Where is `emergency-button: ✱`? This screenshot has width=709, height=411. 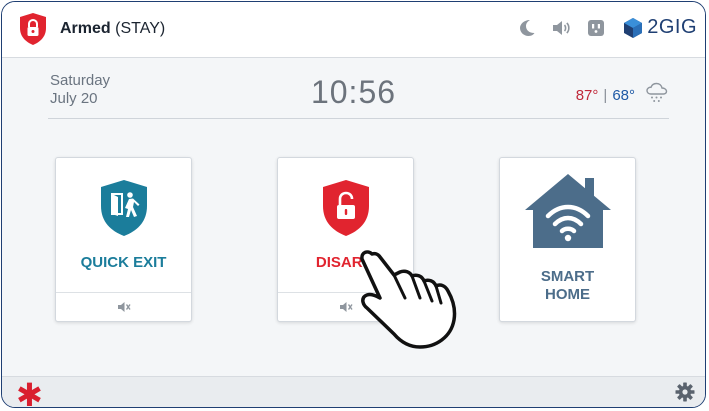
emergency-button: ✱ is located at coordinates (29, 393).